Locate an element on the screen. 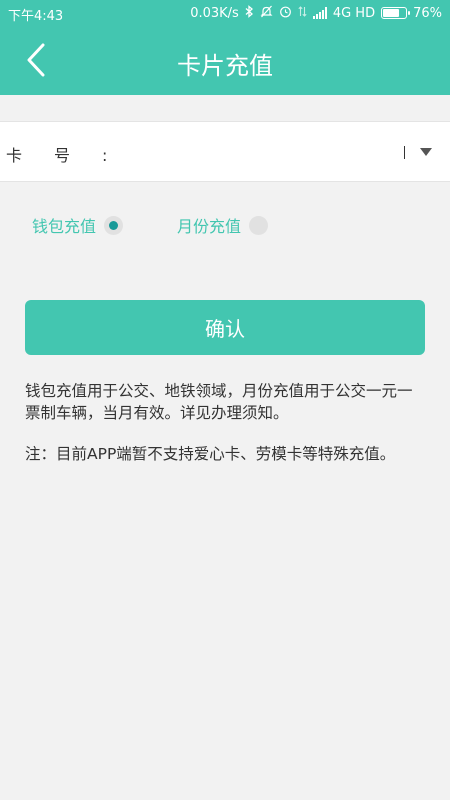 This screenshot has width=450, height=800. radio-wallet-recharge: 钱包充值 is located at coordinates (78, 225).